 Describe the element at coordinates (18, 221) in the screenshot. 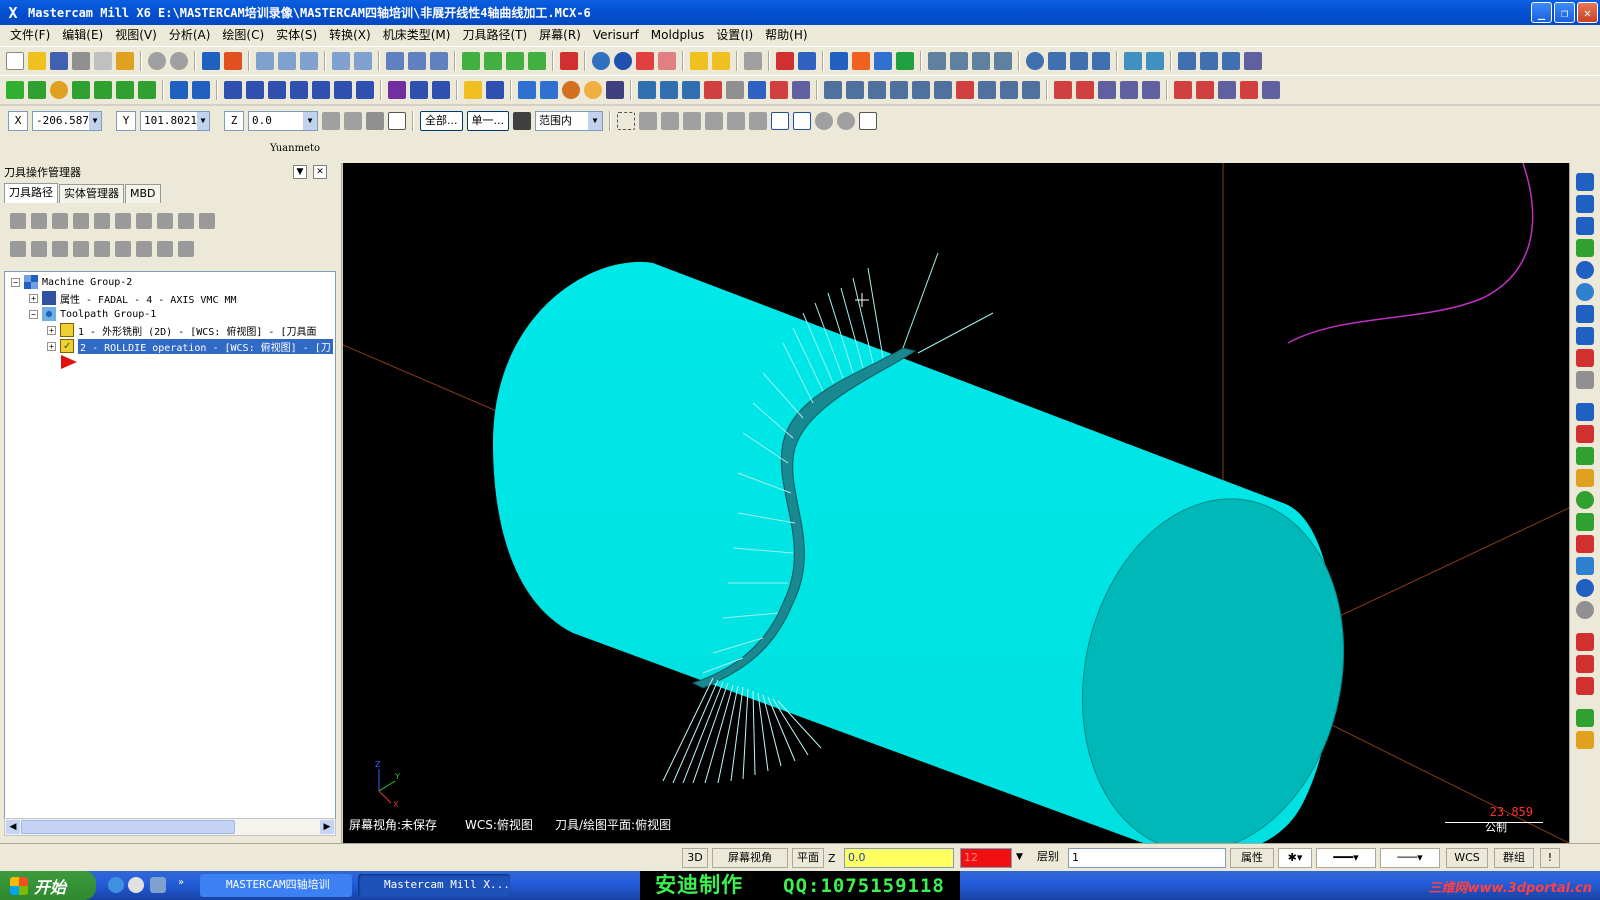

I see `select-all-ops-icon` at that location.